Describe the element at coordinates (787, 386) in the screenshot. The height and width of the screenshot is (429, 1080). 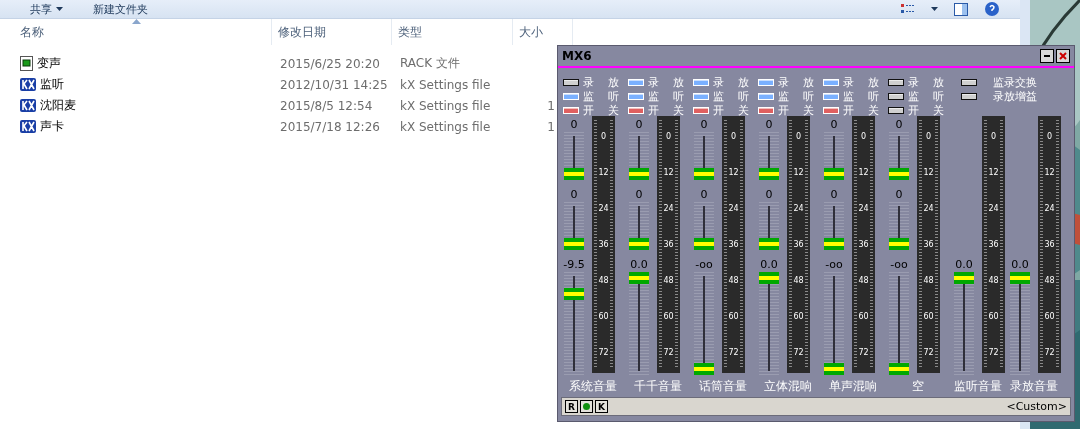
I see `channel-name: 立体混响` at that location.